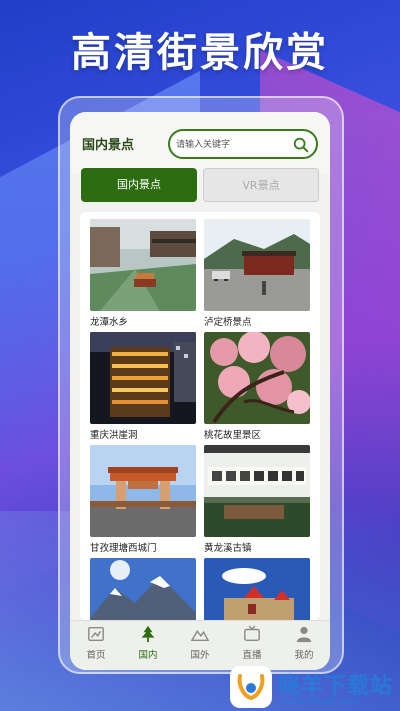 This screenshot has width=400, height=711. I want to click on watermark: 晓羊下载站 www.xfhygs.com, so click(315, 687).